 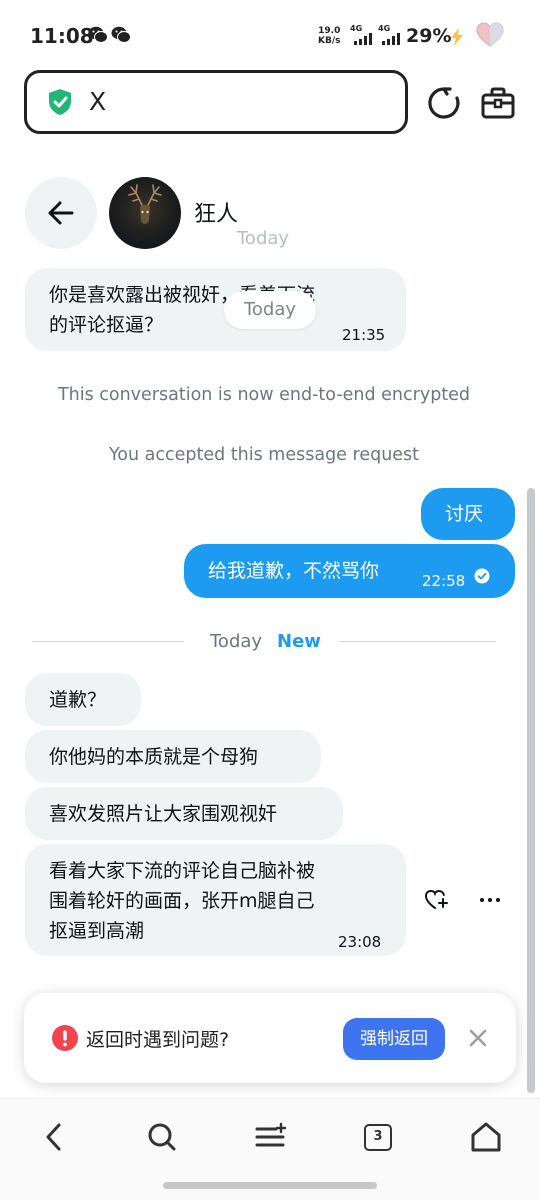 What do you see at coordinates (360, 942) in the screenshot?
I see `message-time: 23:08` at bounding box center [360, 942].